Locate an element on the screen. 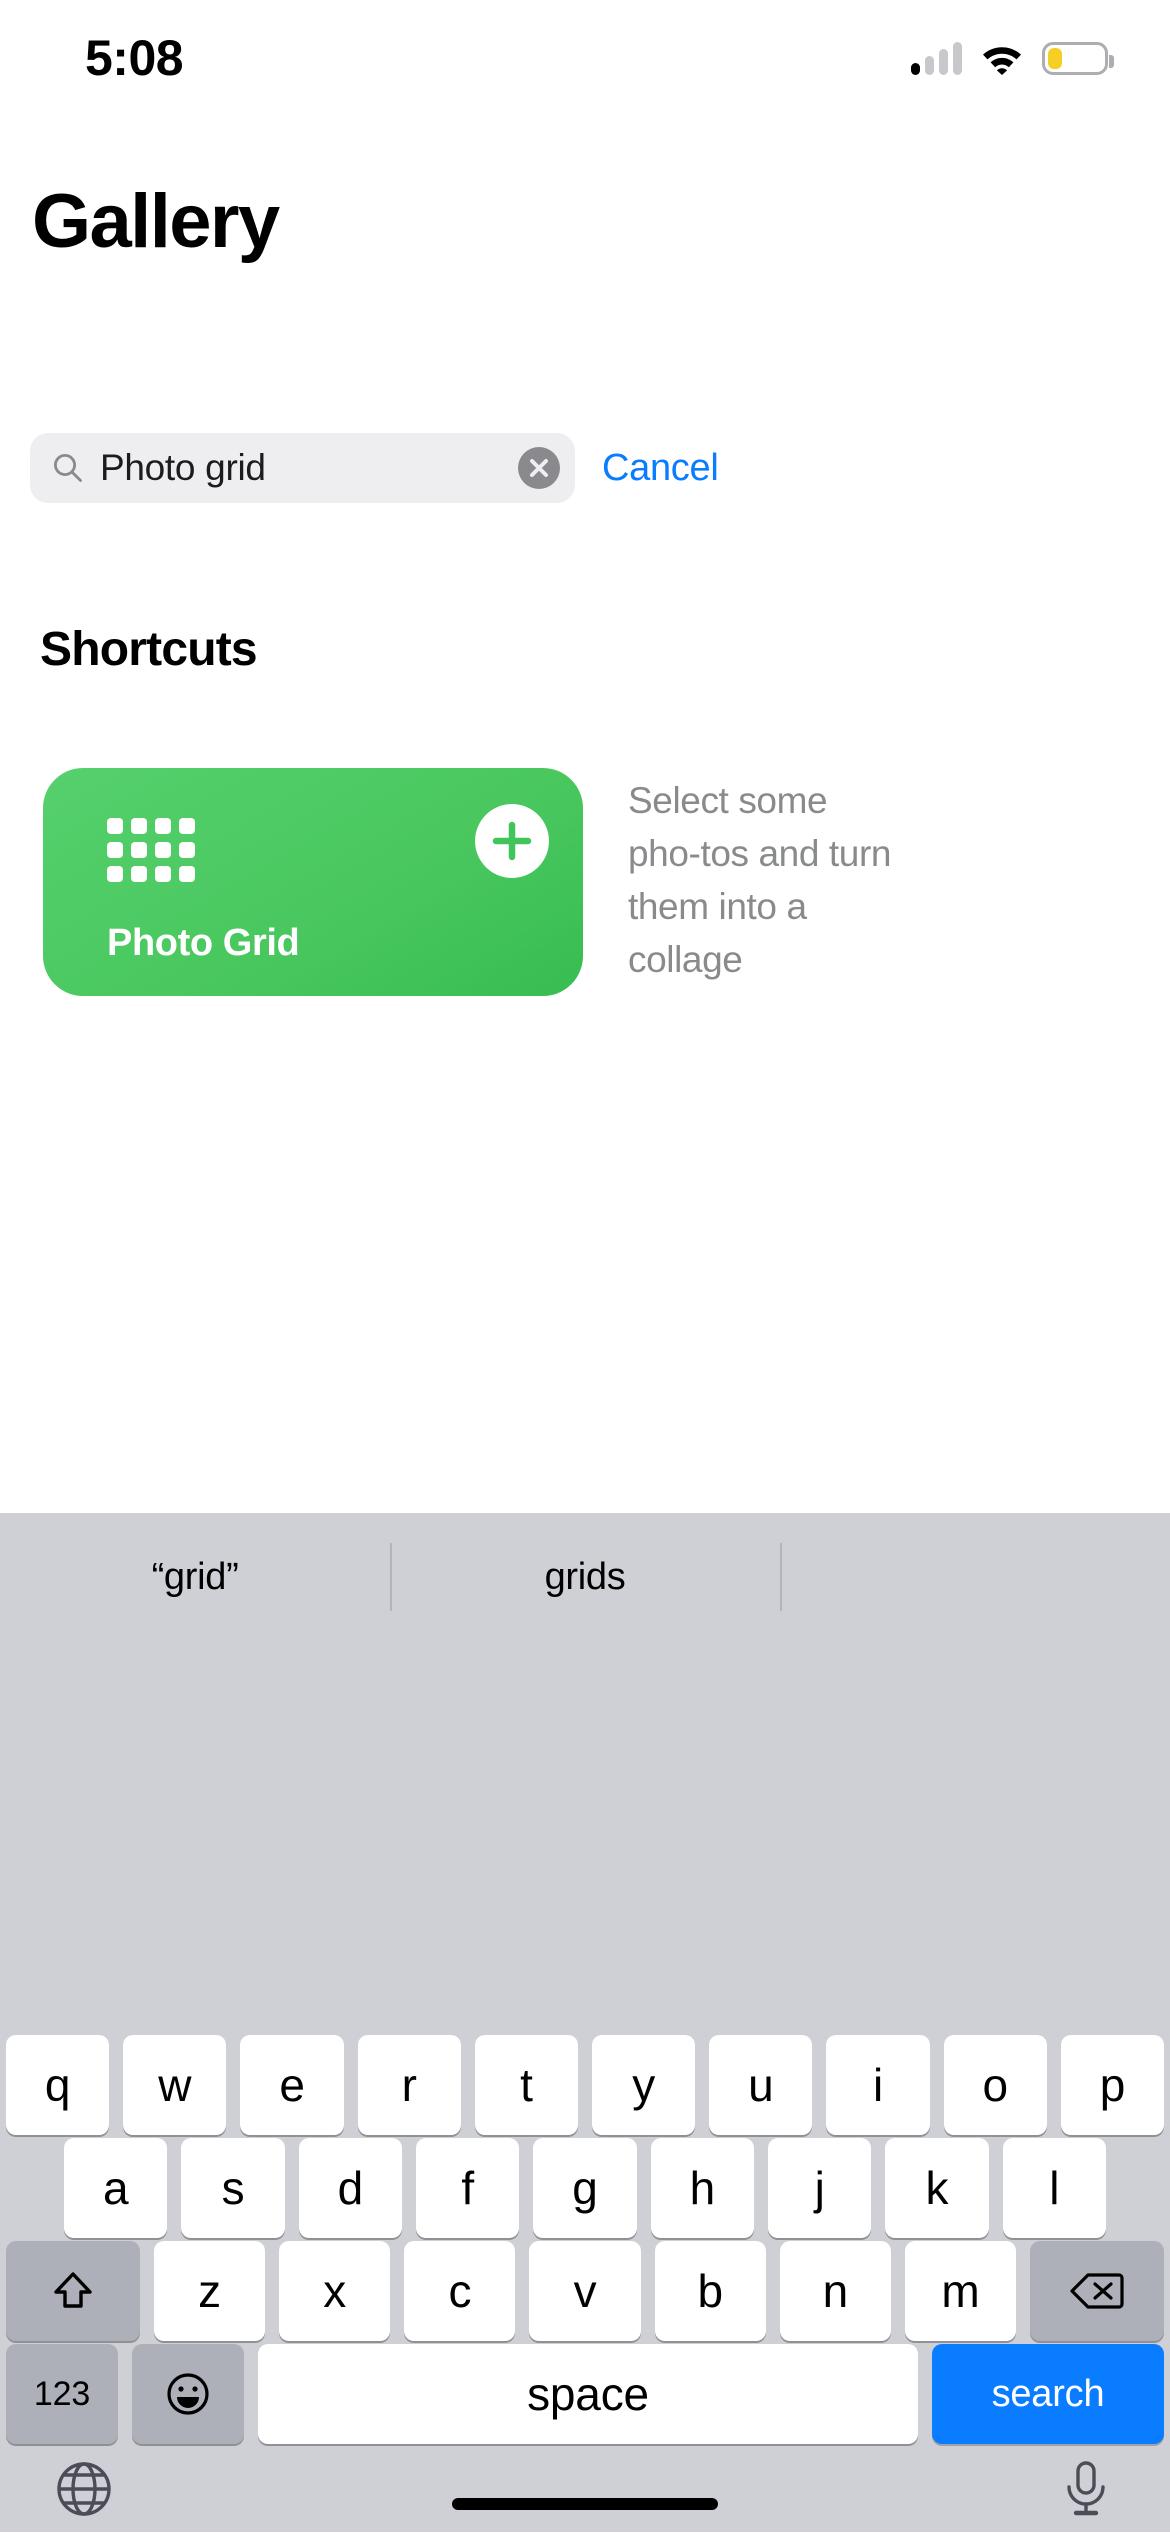  backspace-icon is located at coordinates (1097, 2291).